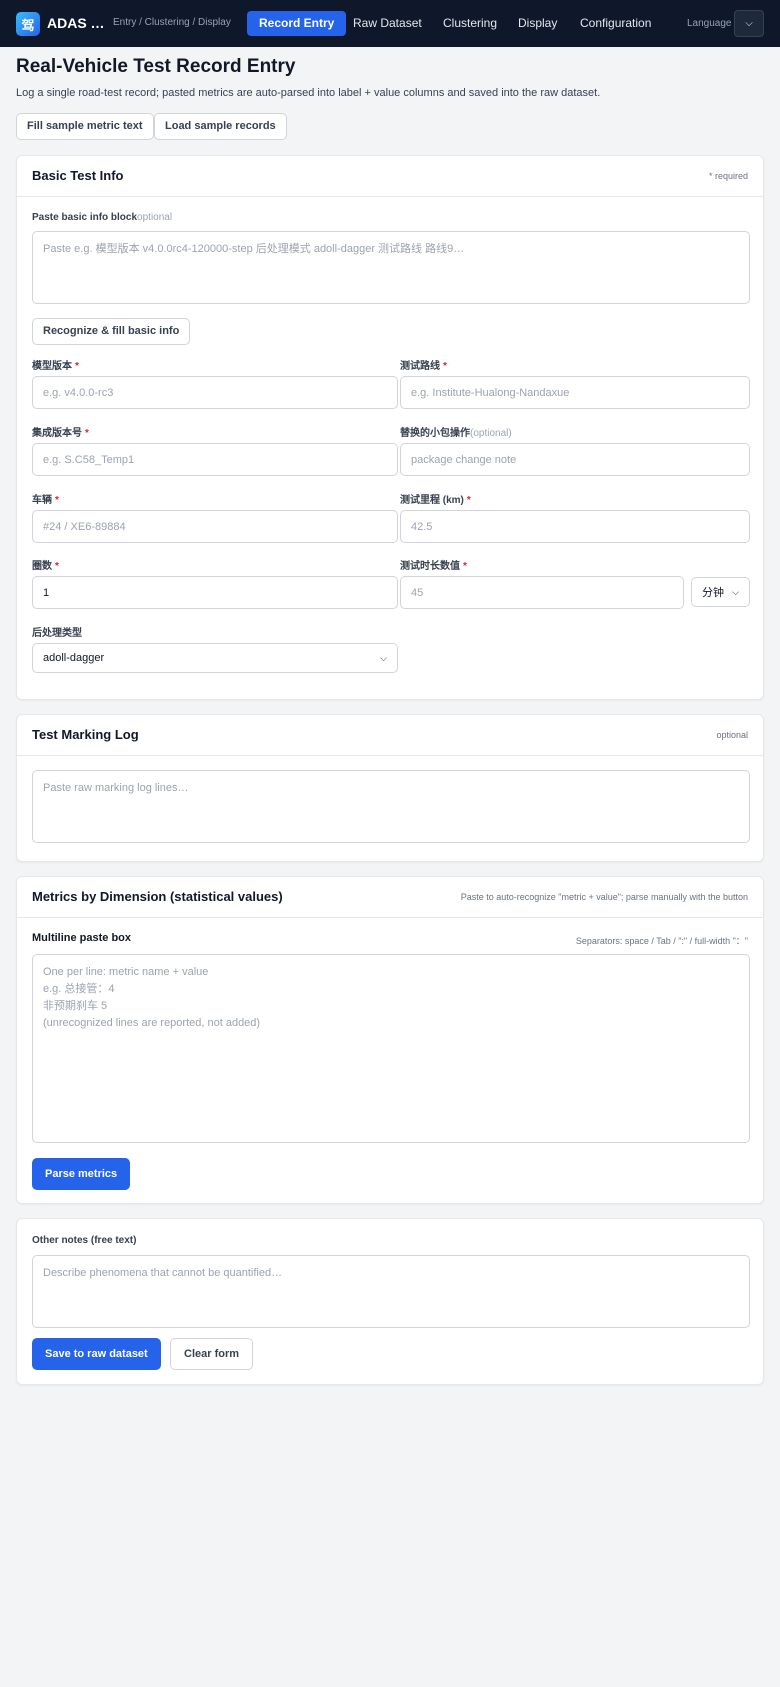  Describe the element at coordinates (45, 566) in the screenshot. I see `laps-label: 圈数 *` at that location.